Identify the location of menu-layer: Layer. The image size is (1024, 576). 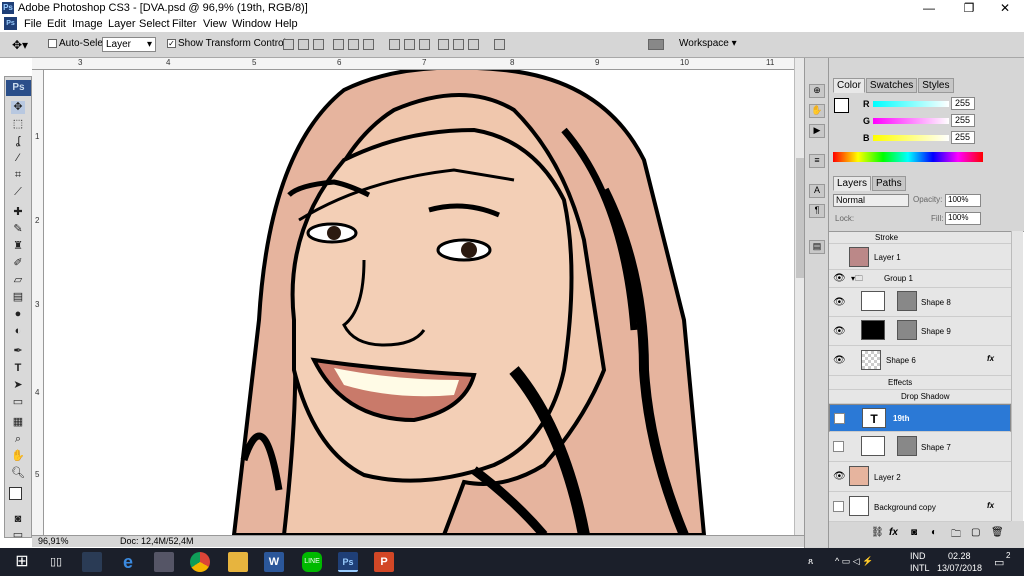
(122, 24).